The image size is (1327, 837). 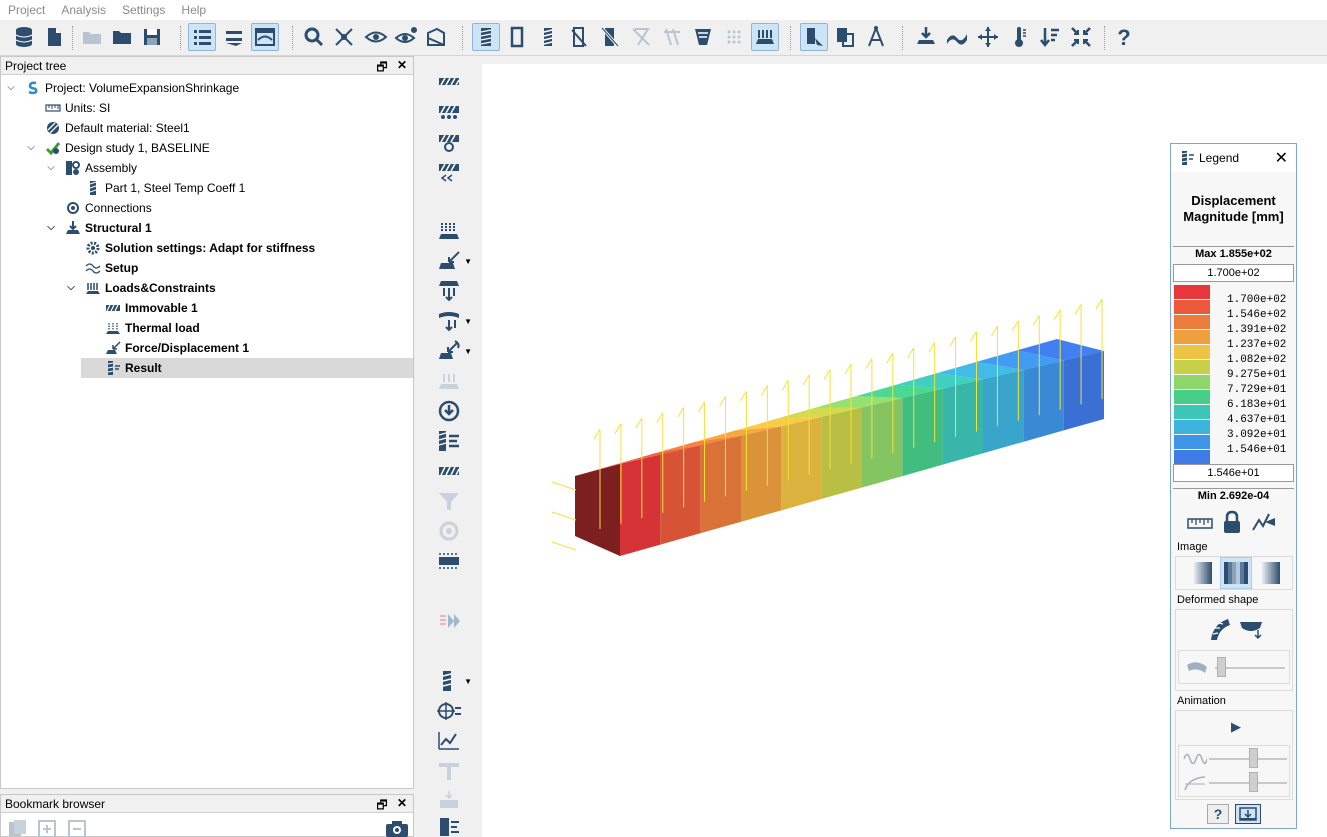 I want to click on part-mirror-icon, so click(x=703, y=37).